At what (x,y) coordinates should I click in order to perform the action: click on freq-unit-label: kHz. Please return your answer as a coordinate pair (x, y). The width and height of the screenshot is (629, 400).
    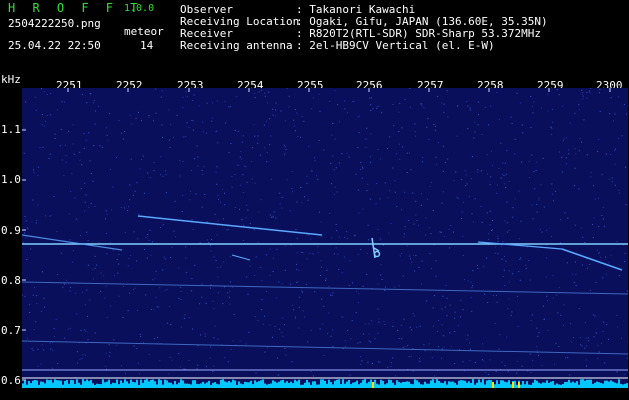
    Looking at the image, I should click on (11, 79).